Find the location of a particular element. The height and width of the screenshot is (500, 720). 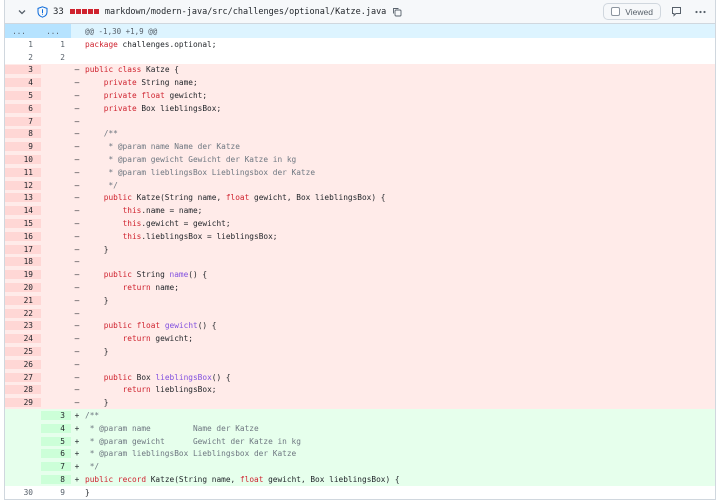

code-text: package challenges.optional; is located at coordinates (151, 44).